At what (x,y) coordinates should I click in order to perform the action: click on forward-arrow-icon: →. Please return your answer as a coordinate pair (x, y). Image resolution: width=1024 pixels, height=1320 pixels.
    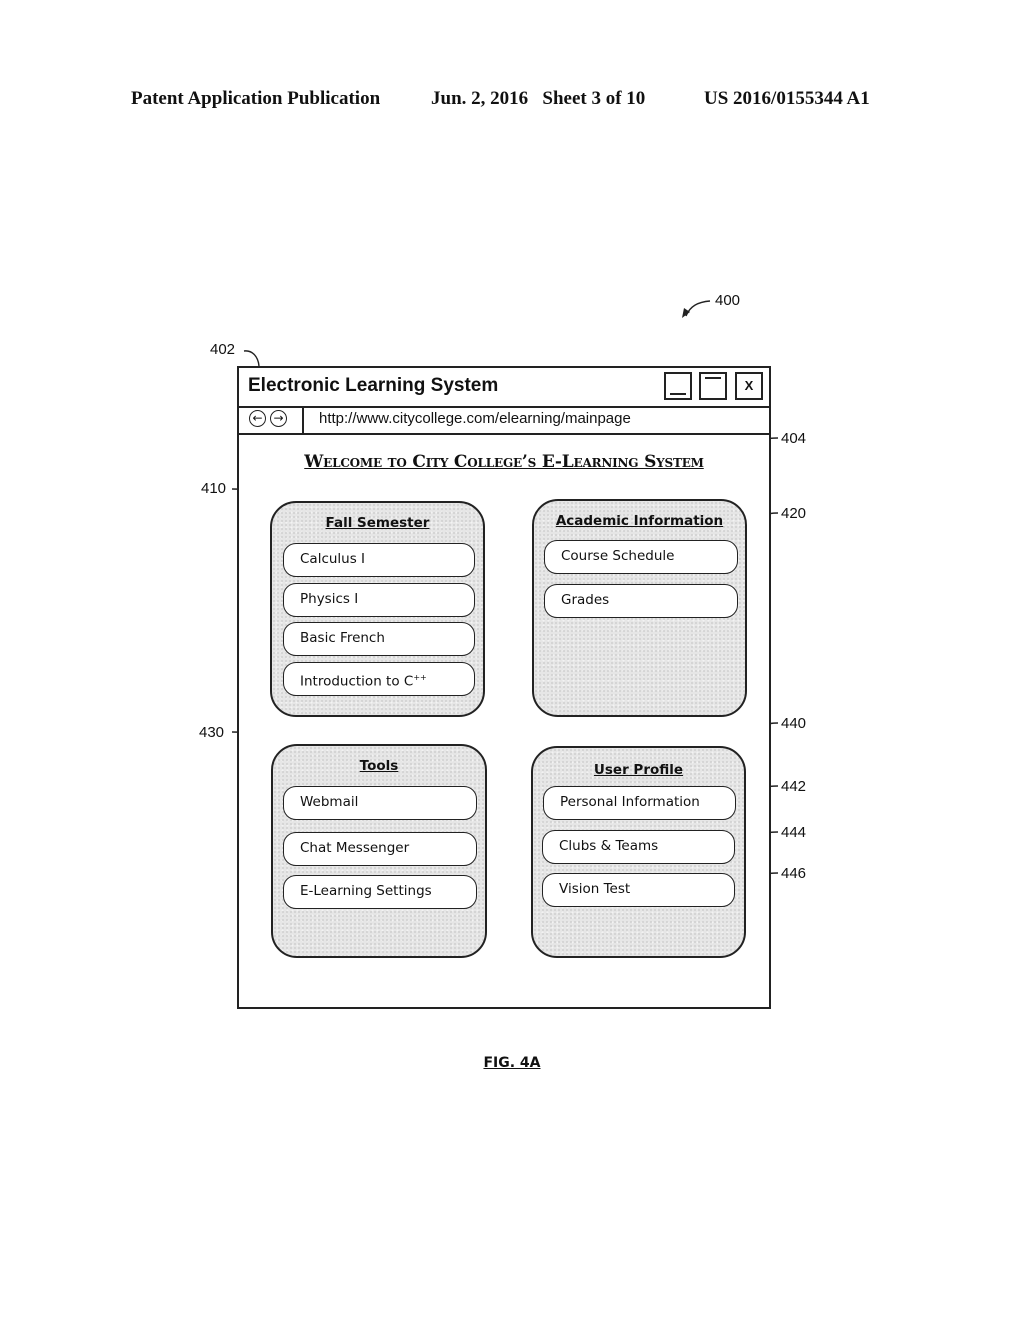
    Looking at the image, I should click on (278, 418).